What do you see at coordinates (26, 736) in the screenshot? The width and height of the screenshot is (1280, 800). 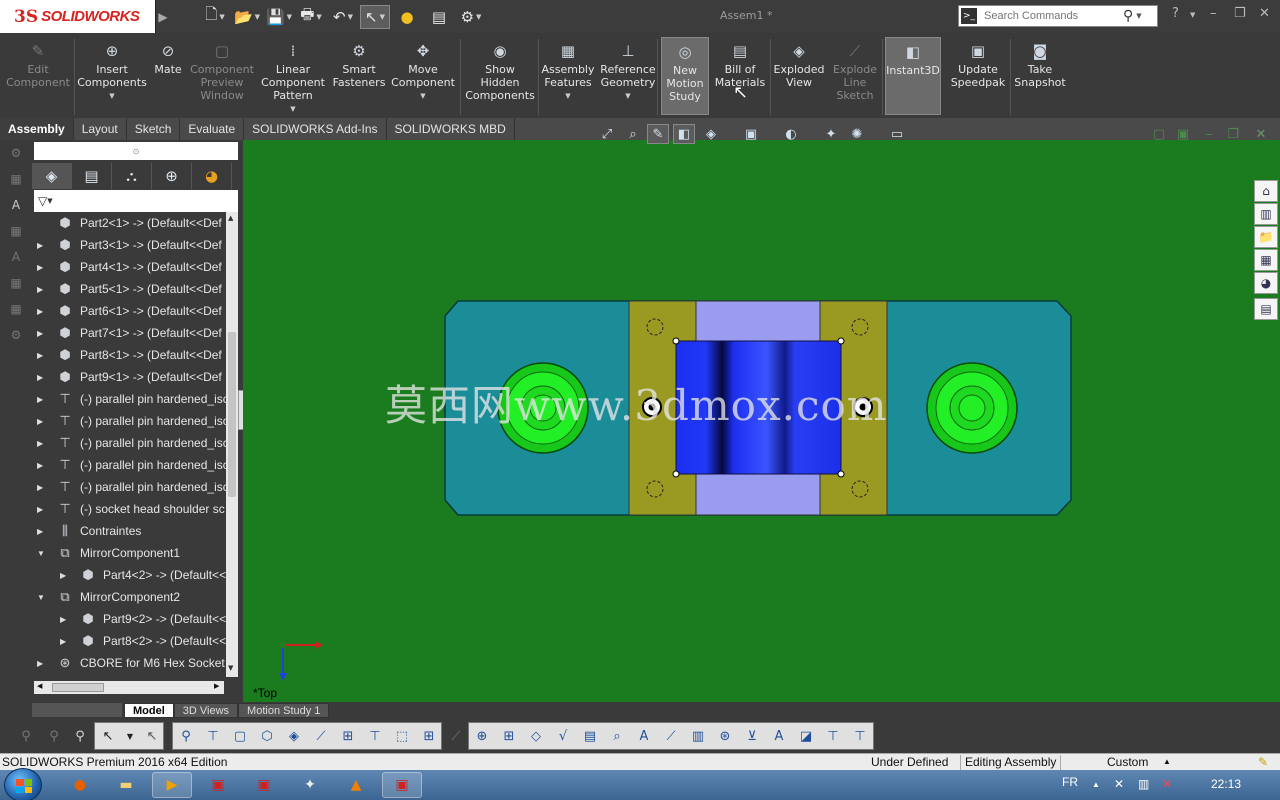 I see `filter-icon: ⚲` at bounding box center [26, 736].